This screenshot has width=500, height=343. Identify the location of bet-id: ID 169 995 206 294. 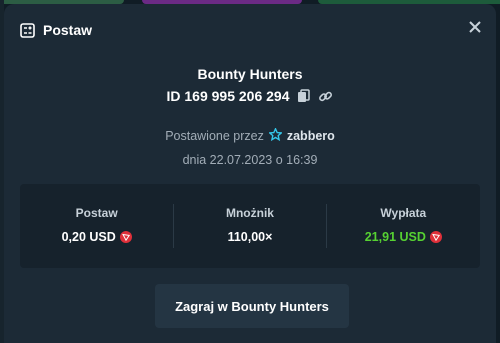
(228, 96).